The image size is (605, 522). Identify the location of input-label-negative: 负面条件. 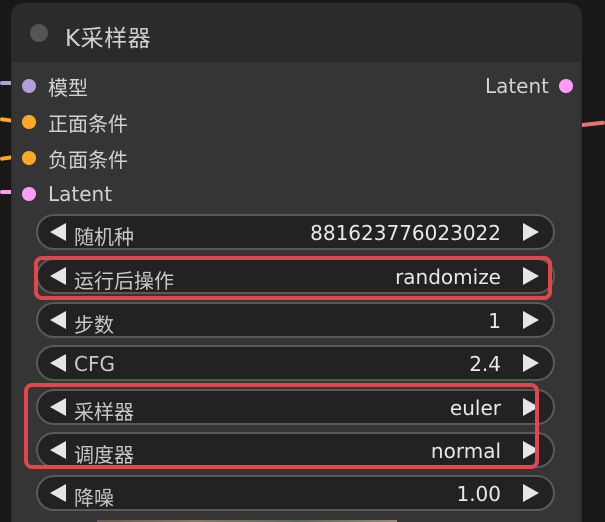
(88, 159).